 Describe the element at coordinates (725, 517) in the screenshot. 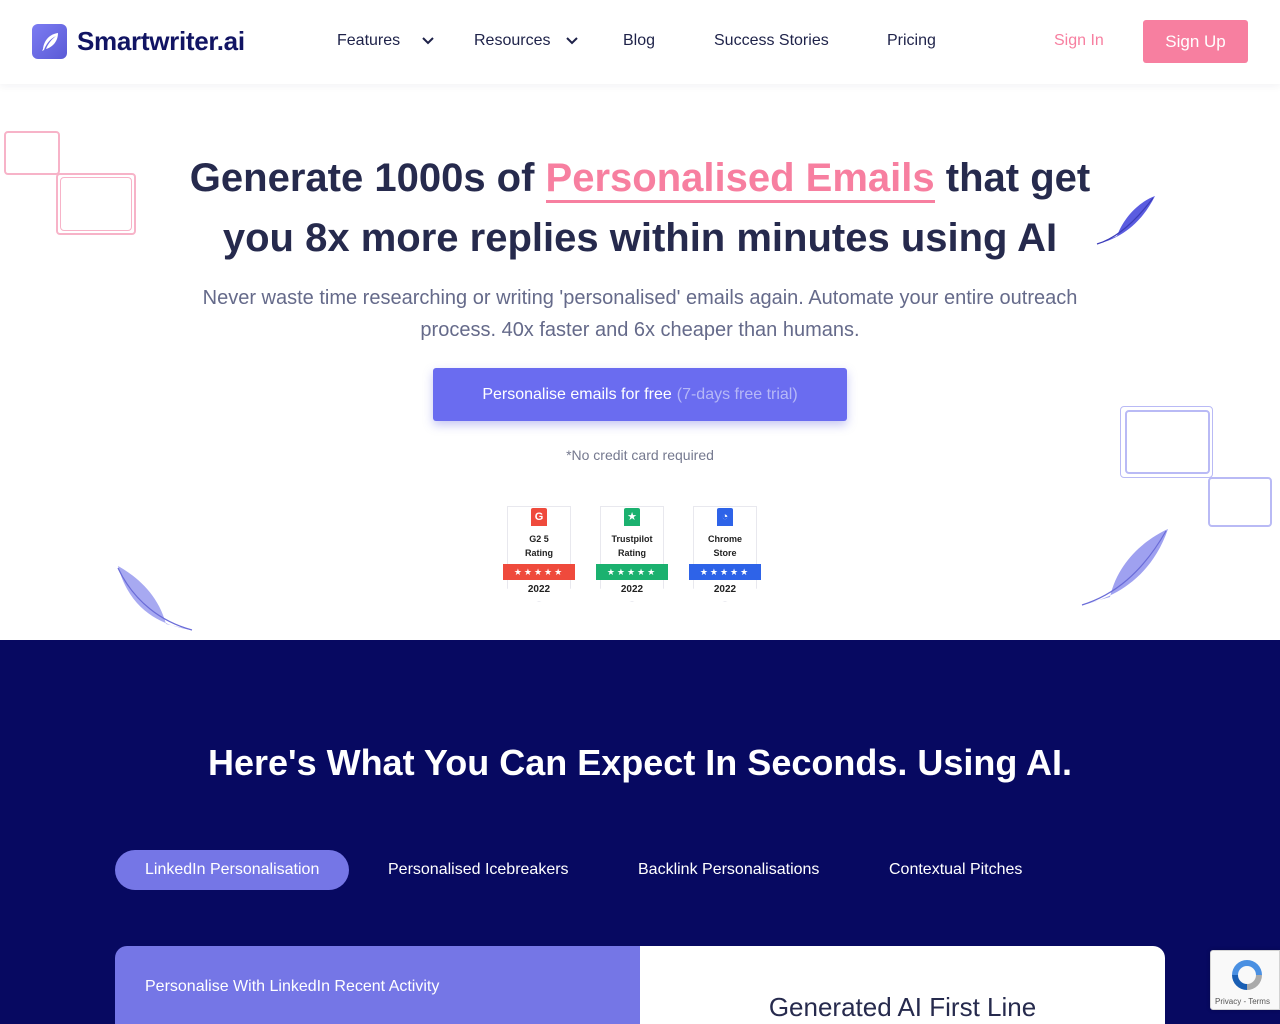

I see `chrome-icon: ◔` at that location.